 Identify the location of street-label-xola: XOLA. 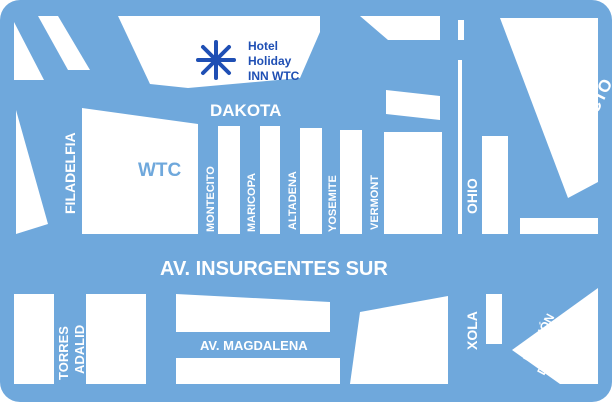
(472, 330).